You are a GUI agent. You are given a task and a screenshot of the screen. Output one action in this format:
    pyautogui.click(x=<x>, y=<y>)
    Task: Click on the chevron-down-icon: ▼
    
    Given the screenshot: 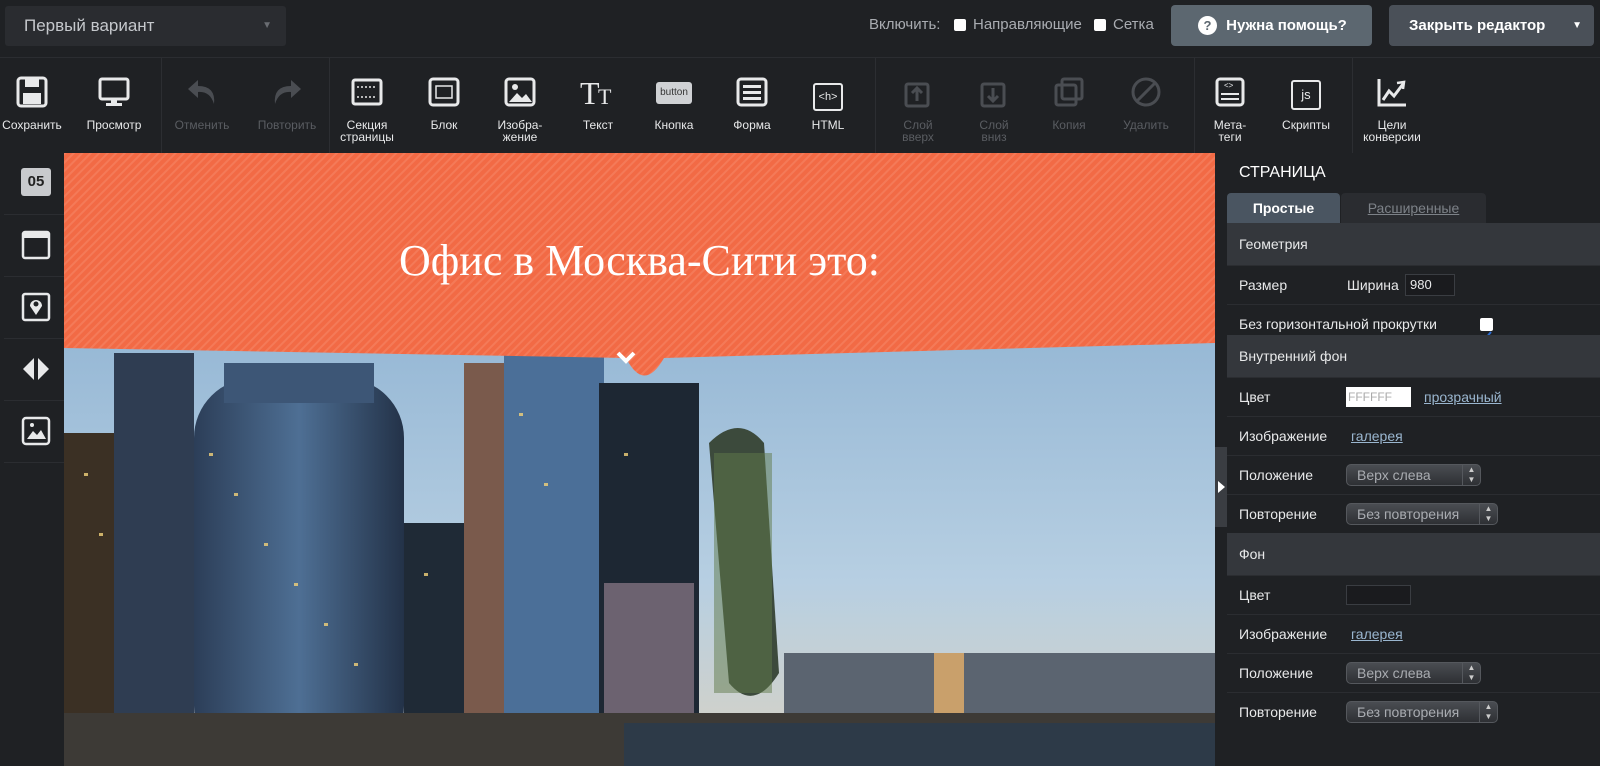 What is the action you would take?
    pyautogui.click(x=1577, y=25)
    